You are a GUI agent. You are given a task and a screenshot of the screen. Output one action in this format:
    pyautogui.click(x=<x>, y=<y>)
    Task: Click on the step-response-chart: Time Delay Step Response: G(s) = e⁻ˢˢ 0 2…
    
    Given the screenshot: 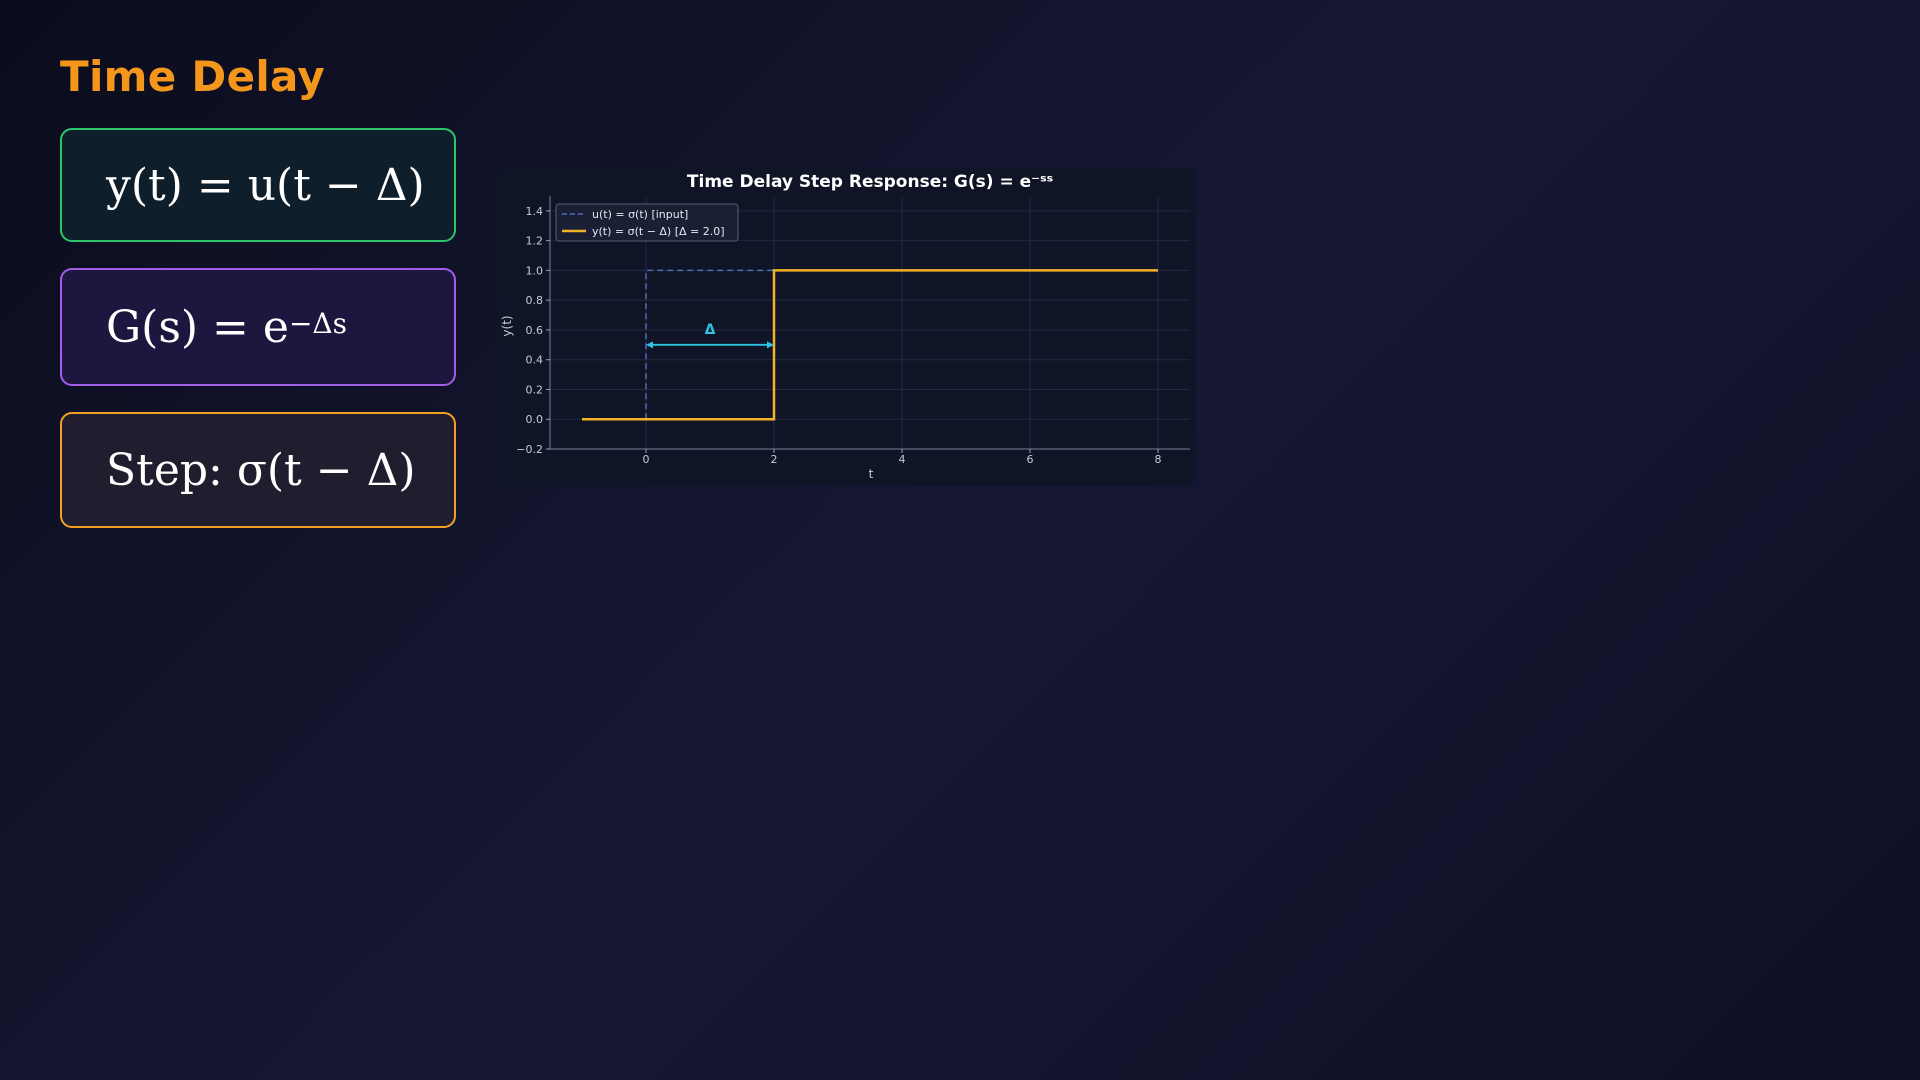 What is the action you would take?
    pyautogui.click(x=845, y=326)
    